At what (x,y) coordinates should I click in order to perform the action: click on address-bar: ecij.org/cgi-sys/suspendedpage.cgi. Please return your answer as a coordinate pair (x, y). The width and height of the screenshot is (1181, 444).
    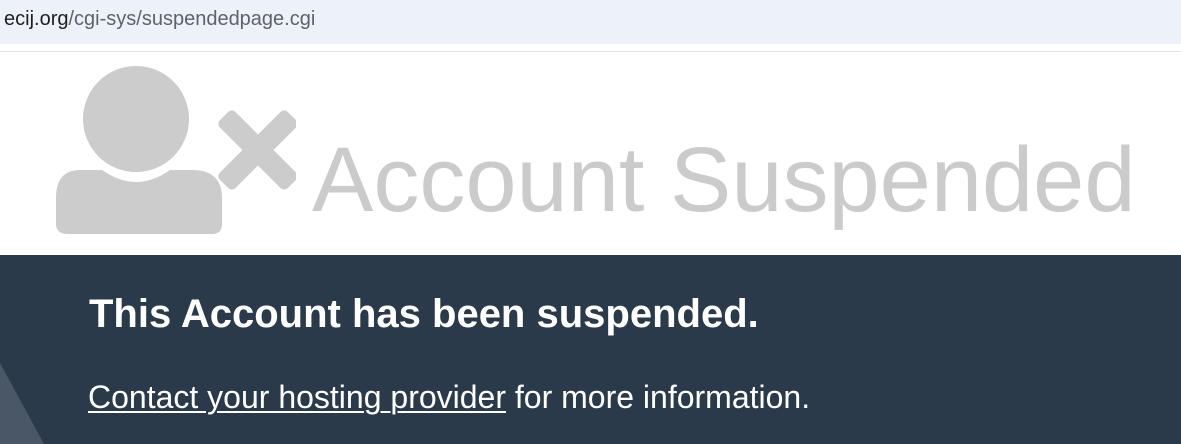
    Looking at the image, I should click on (590, 22).